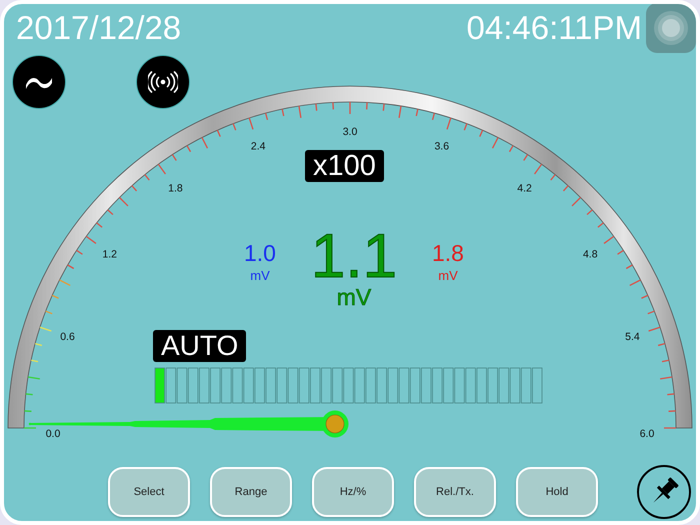 This screenshot has height=525, width=700. I want to click on time-label: 04:46:11PM, so click(554, 28).